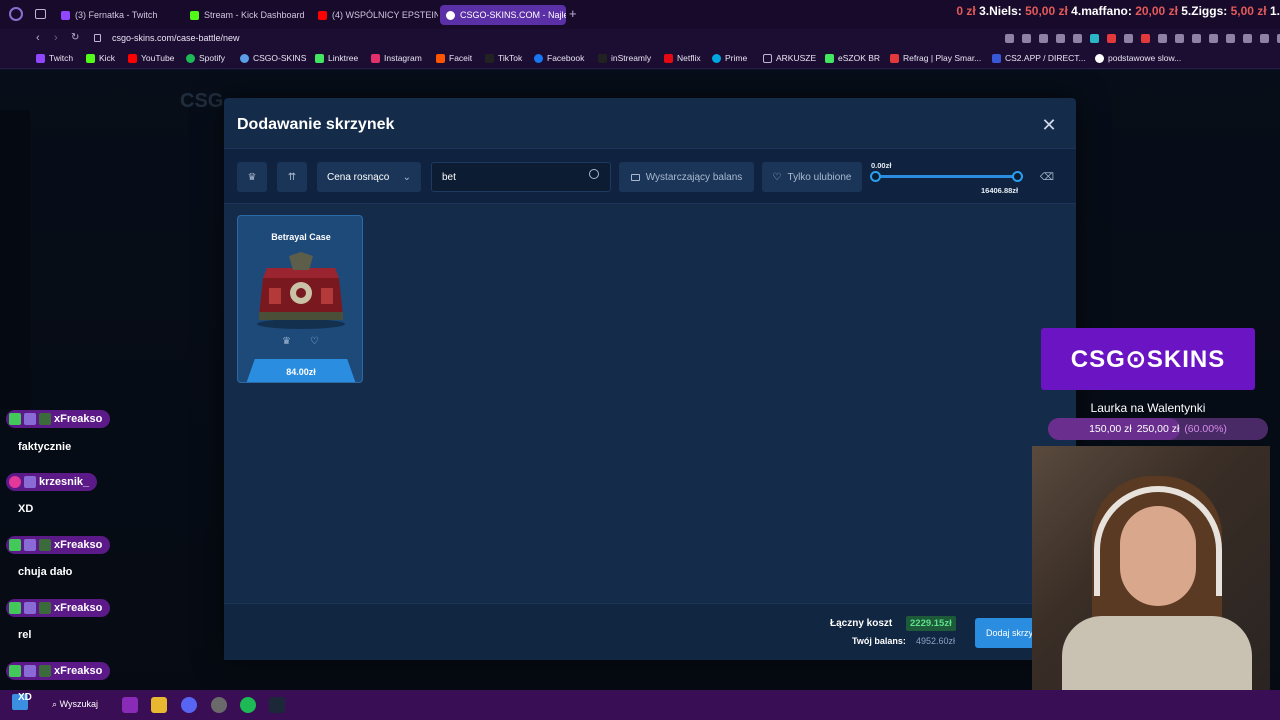  I want to click on bookmark-instreamly: inStreamly, so click(624, 58).